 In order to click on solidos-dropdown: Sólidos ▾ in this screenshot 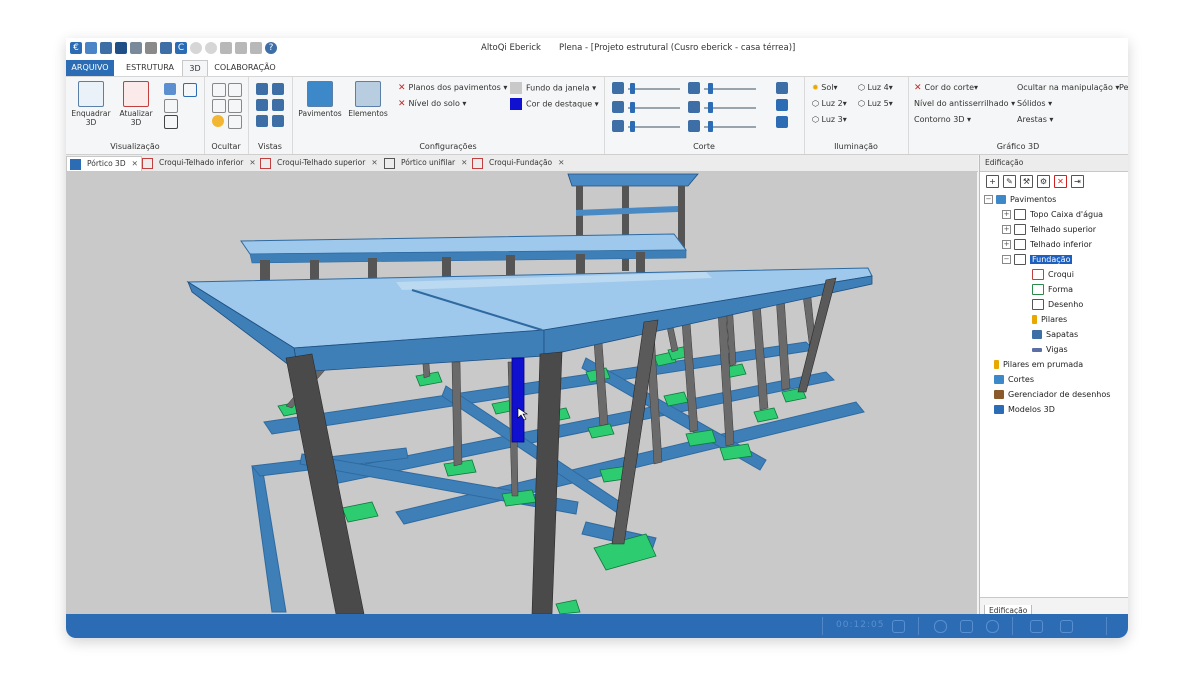, I will do `click(1034, 103)`.